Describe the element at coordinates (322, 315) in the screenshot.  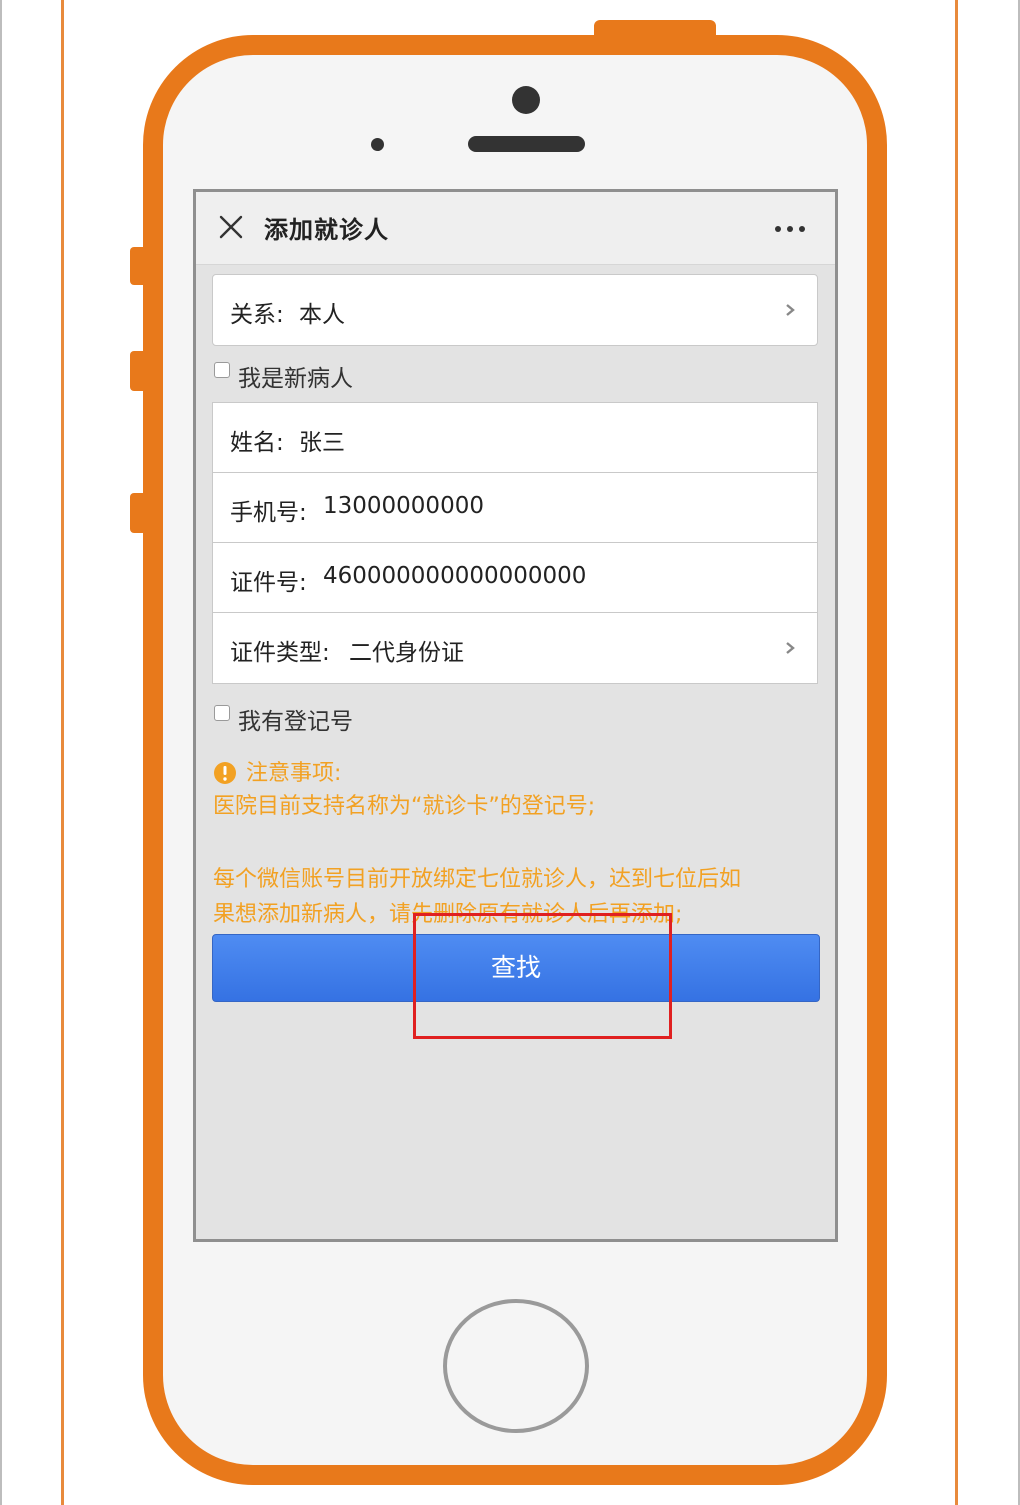
I see `relation-value: 本人` at that location.